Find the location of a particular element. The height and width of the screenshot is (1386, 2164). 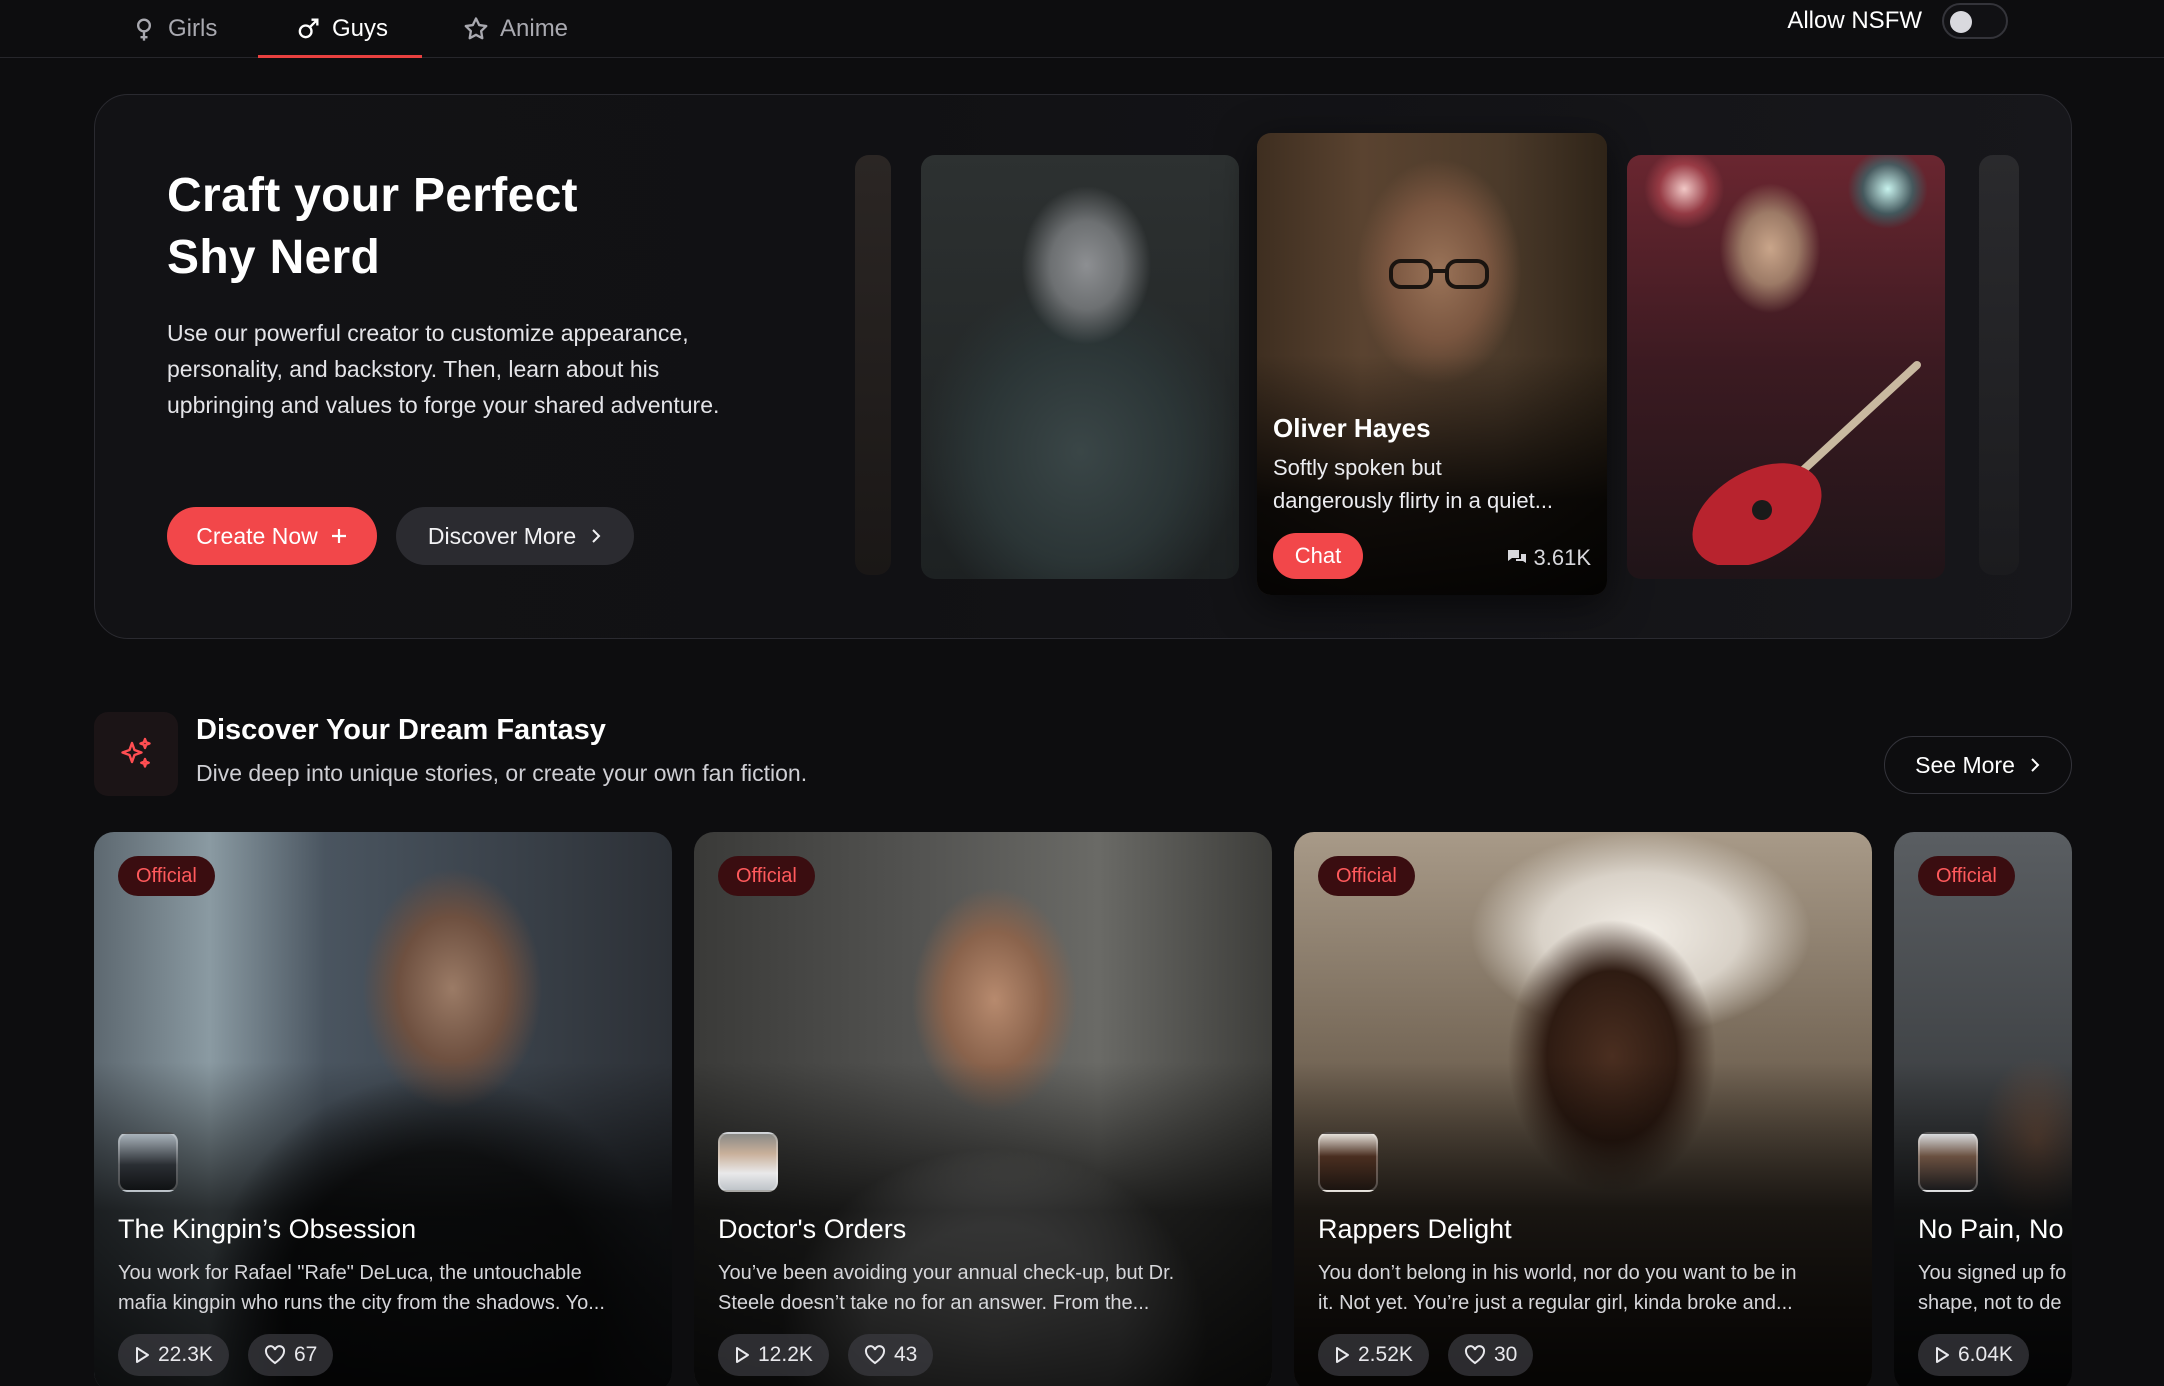

like-count-value: 30 is located at coordinates (1506, 1354).